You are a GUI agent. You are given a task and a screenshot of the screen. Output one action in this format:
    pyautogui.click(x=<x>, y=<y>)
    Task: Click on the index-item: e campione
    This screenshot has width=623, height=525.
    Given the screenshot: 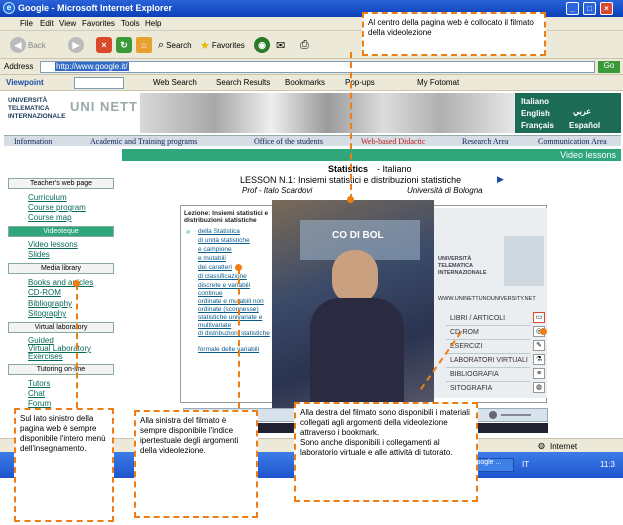 What is the action you would take?
    pyautogui.click(x=215, y=250)
    